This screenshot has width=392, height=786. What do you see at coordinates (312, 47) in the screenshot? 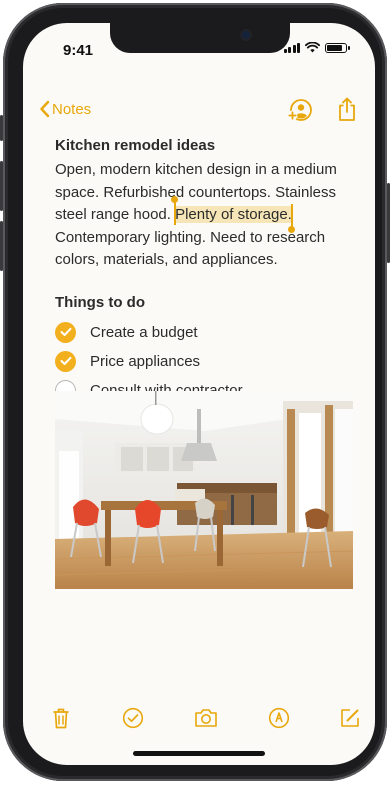
I see `wifi-icon` at bounding box center [312, 47].